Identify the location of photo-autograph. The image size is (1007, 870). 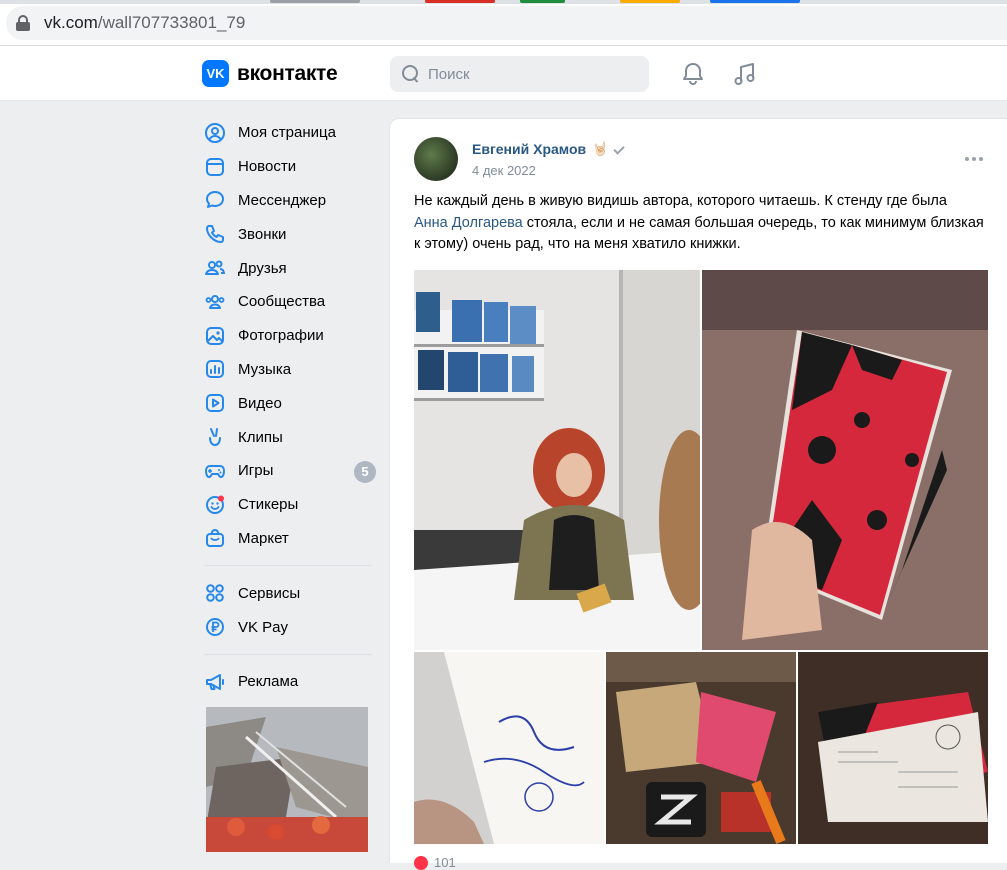
(509, 748).